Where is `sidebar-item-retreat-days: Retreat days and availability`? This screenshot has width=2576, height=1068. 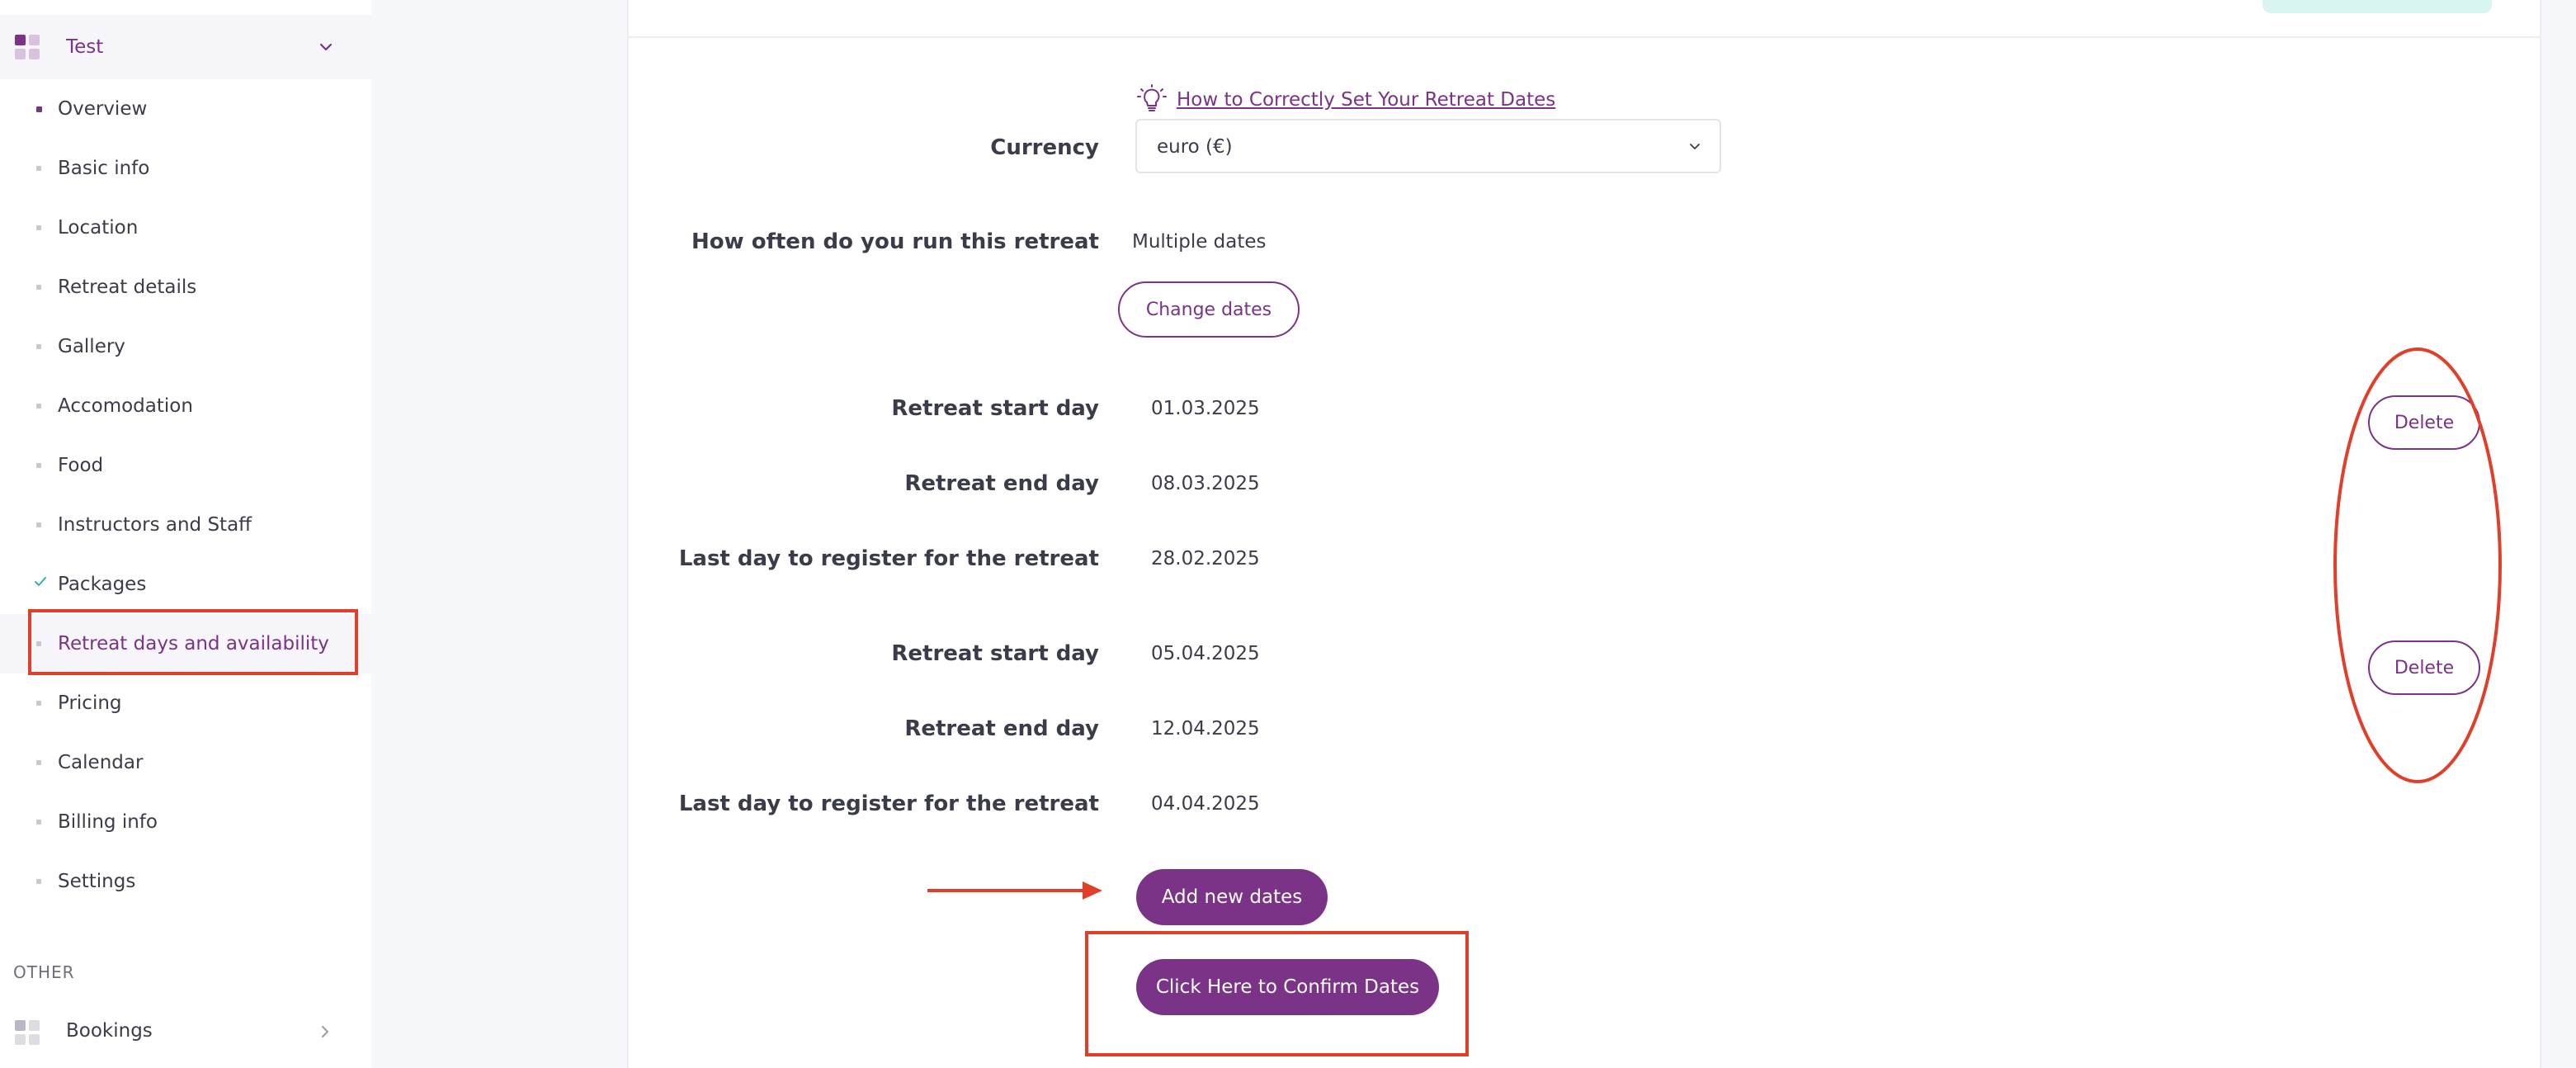
sidebar-item-retreat-days: Retreat days and availability is located at coordinates (185, 643).